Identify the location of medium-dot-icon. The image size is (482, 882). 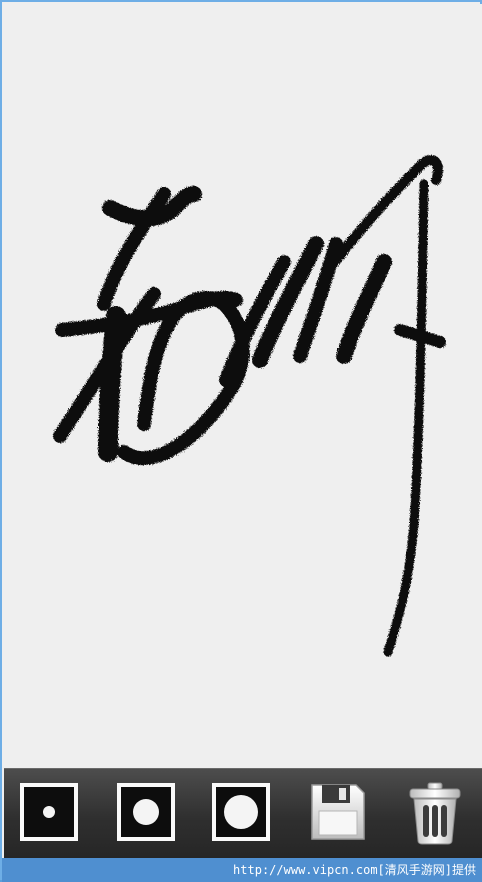
(146, 812).